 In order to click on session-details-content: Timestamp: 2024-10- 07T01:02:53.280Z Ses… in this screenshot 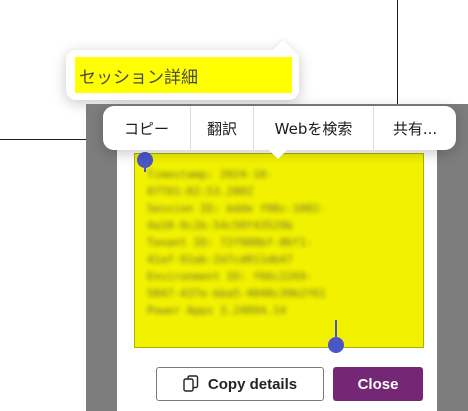, I will do `click(236, 242)`.